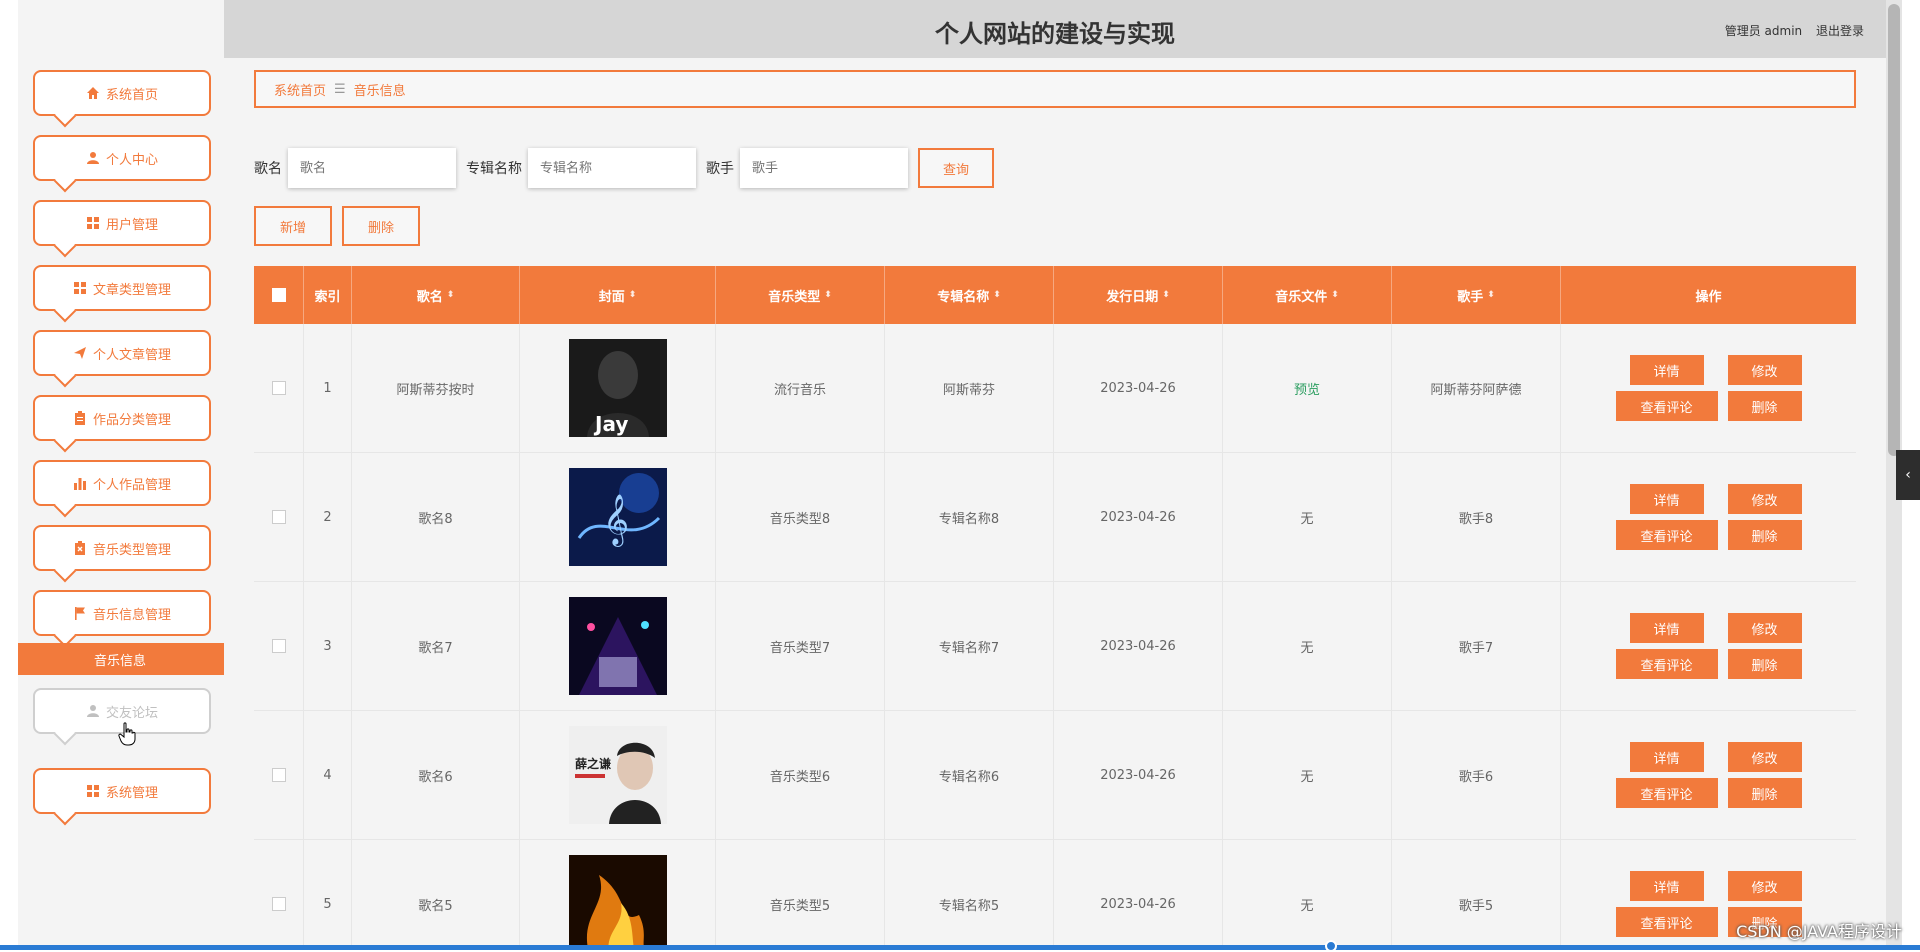  Describe the element at coordinates (593, 763) in the screenshot. I see `svg-text: 薛之谦` at that location.